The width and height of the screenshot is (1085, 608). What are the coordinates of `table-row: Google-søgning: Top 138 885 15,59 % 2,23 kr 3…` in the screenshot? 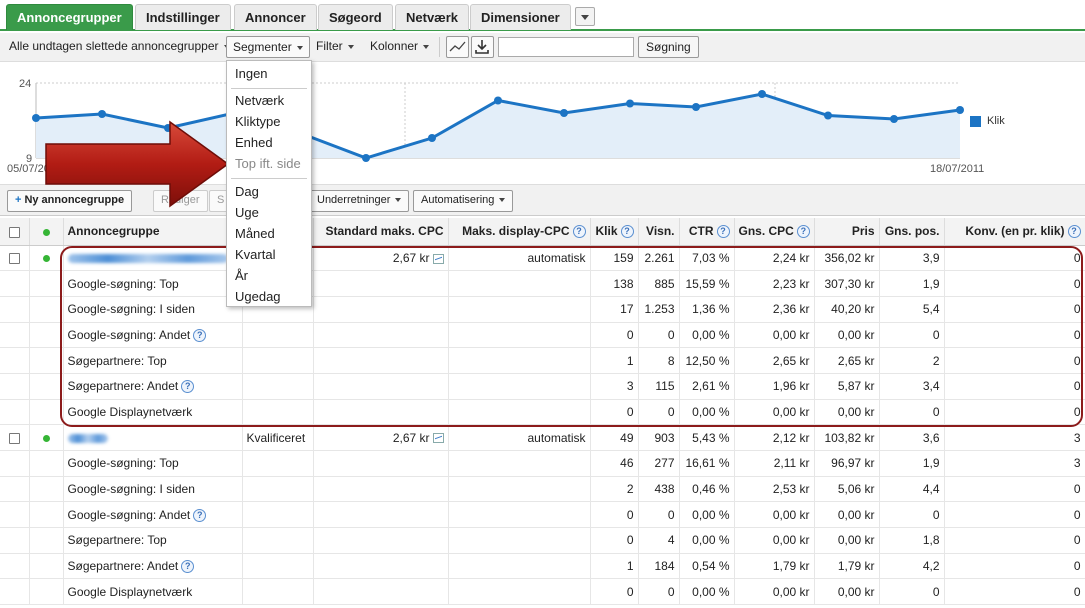 It's located at (542, 283).